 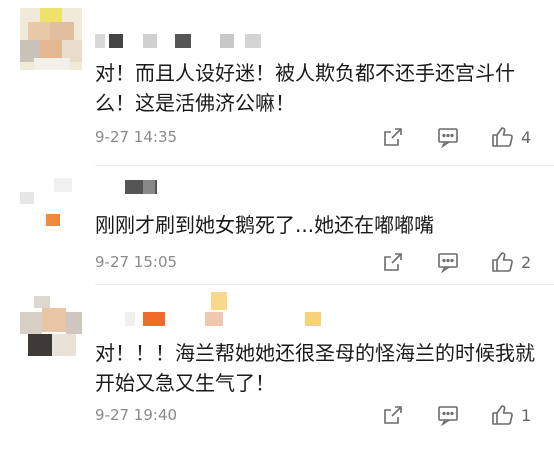 What do you see at coordinates (136, 137) in the screenshot?
I see `comment-time: 9-27 14:35` at bounding box center [136, 137].